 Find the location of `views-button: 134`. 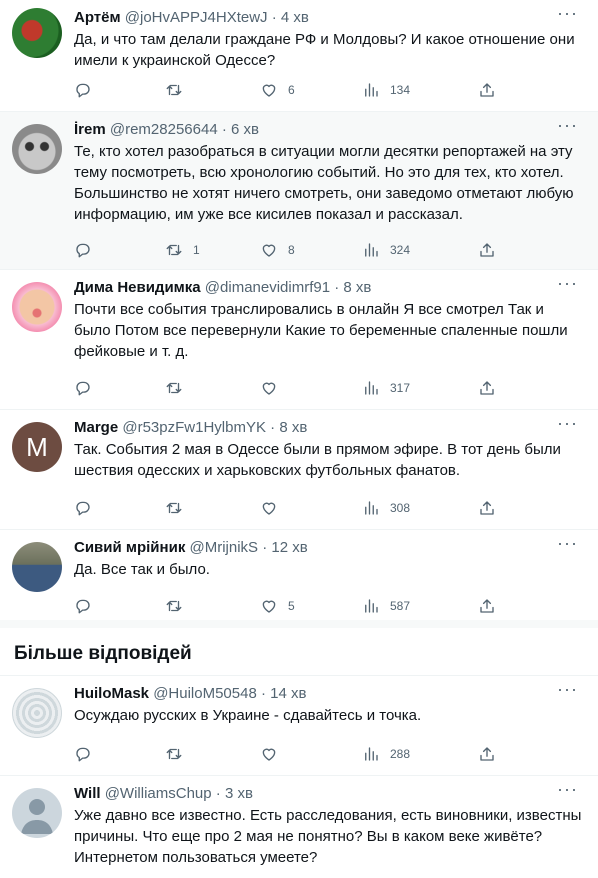

views-button: 134 is located at coordinates (386, 90).